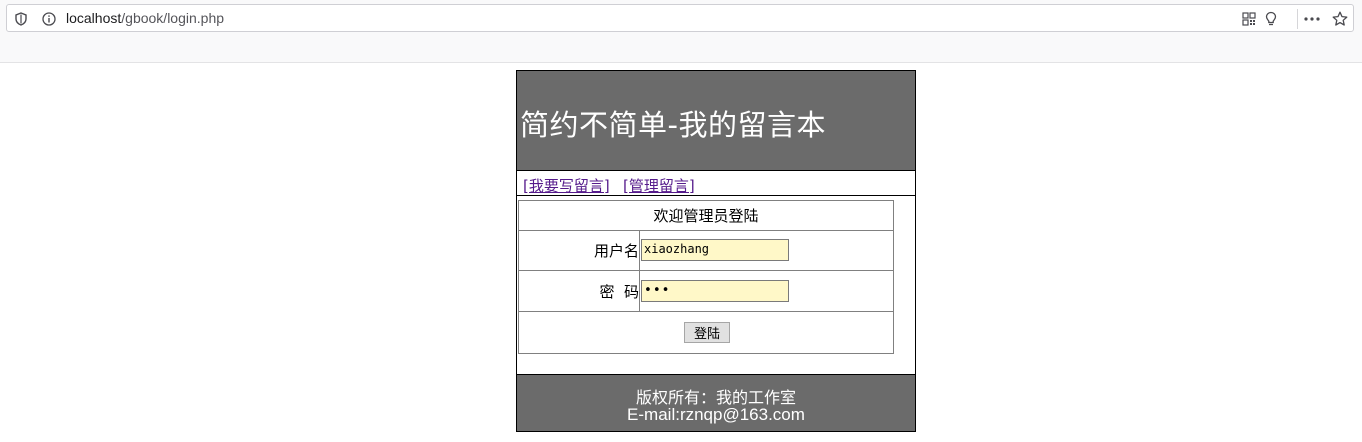  What do you see at coordinates (173, 18) in the screenshot?
I see `url-path: /gbook/login.php` at bounding box center [173, 18].